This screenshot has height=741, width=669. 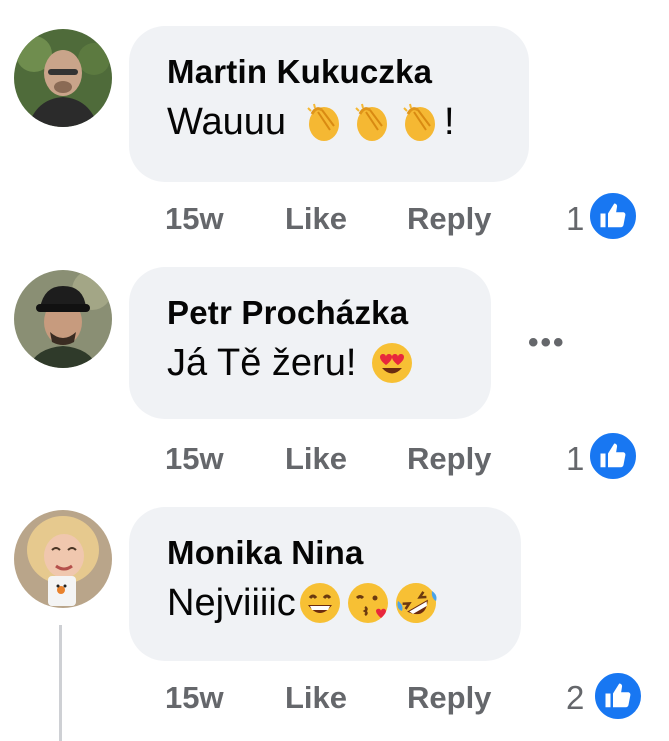 What do you see at coordinates (416, 603) in the screenshot?
I see `rolling-laughing-icon` at bounding box center [416, 603].